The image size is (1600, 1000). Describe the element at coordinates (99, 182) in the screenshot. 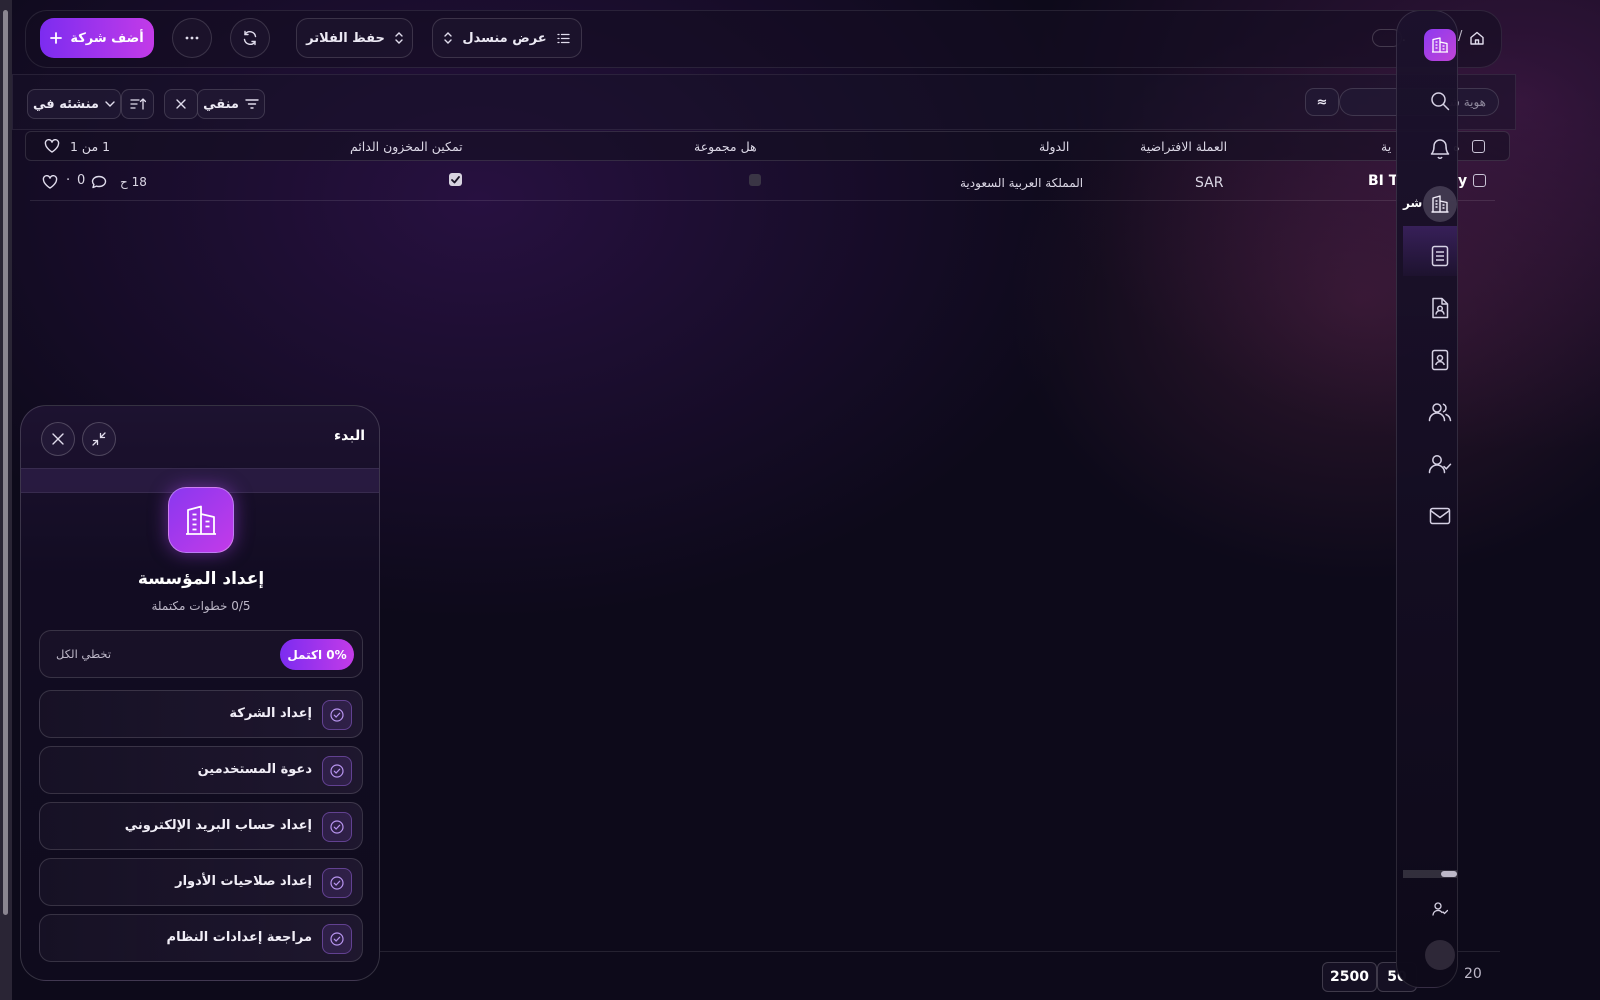

I see `comment-icon` at that location.